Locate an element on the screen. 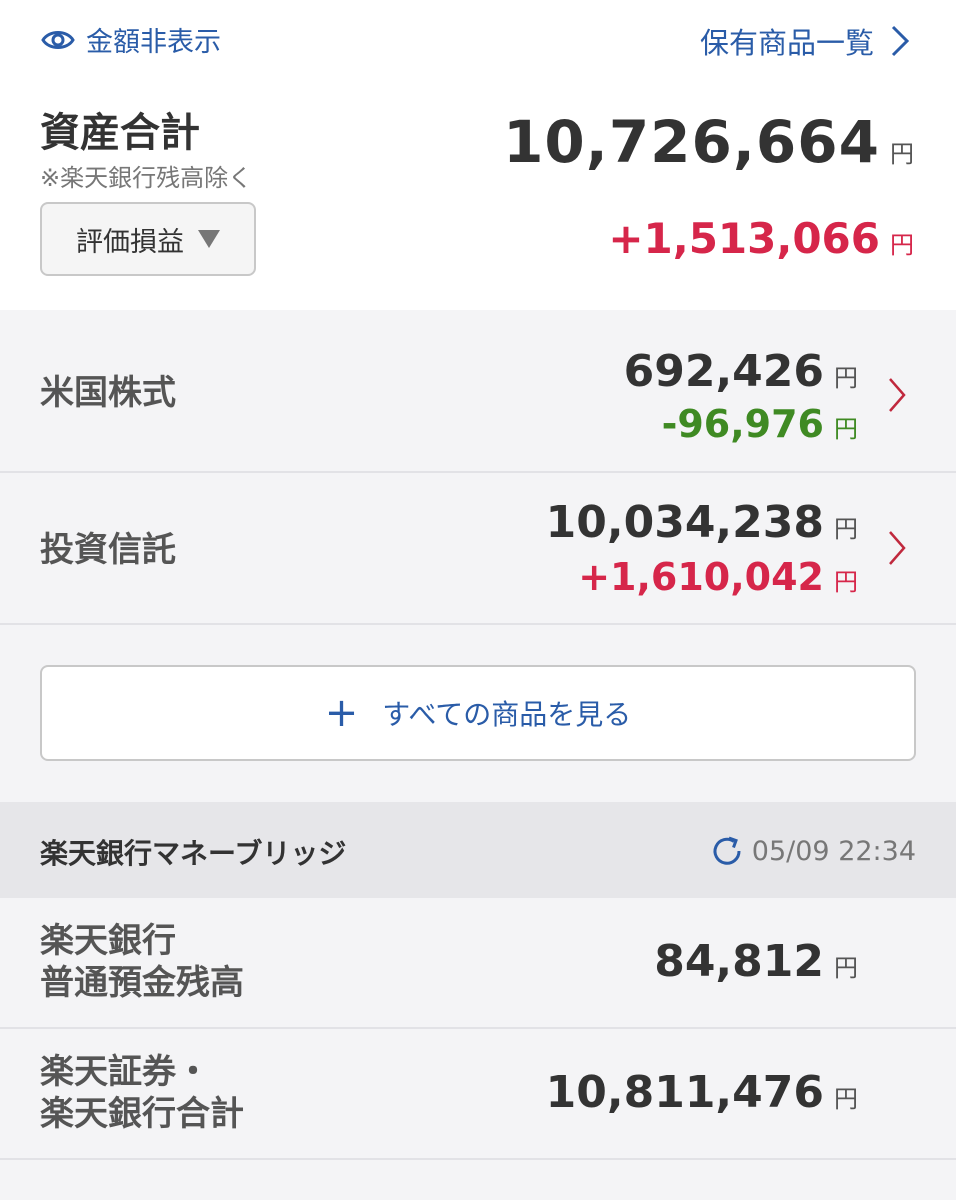 The image size is (956, 1200). holding-row-us-stocks: 米国株式 692,426 円 -96,976 円 is located at coordinates (478, 391).